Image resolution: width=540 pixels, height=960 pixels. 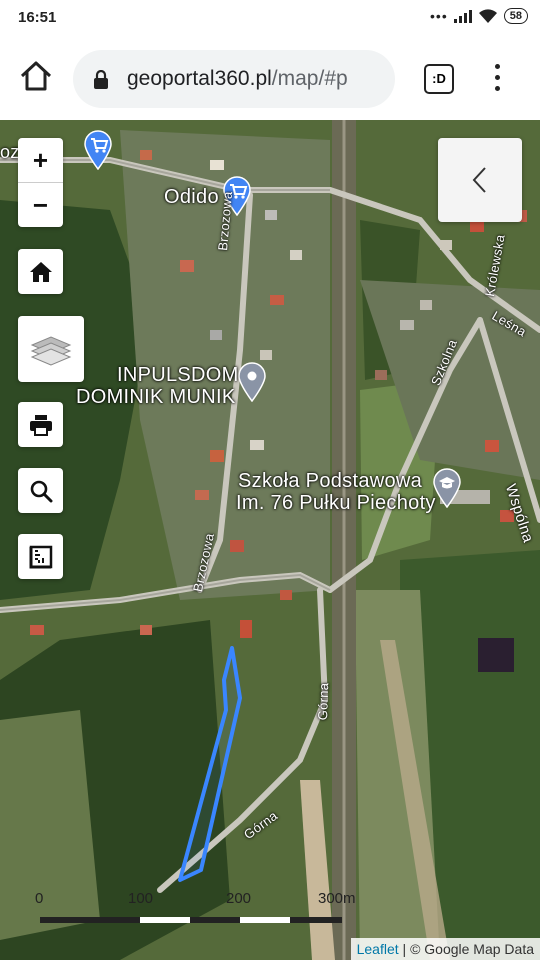 I want to click on wifi-icon, so click(x=487, y=16).